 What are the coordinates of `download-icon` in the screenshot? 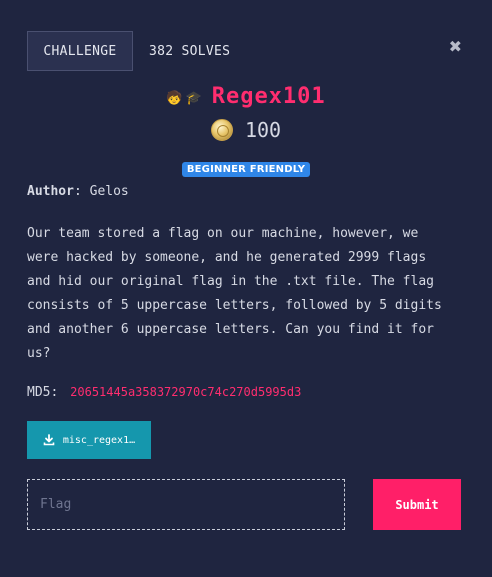 It's located at (49, 440).